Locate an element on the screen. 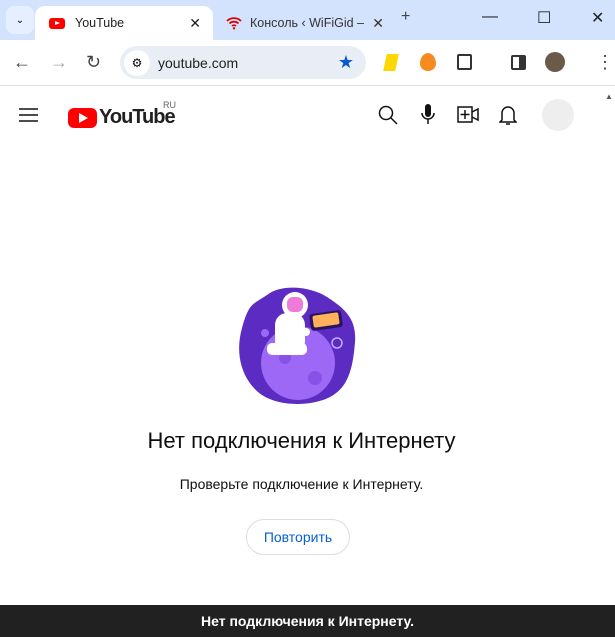 This screenshot has height=637, width=615. wifi-icon is located at coordinates (234, 23).